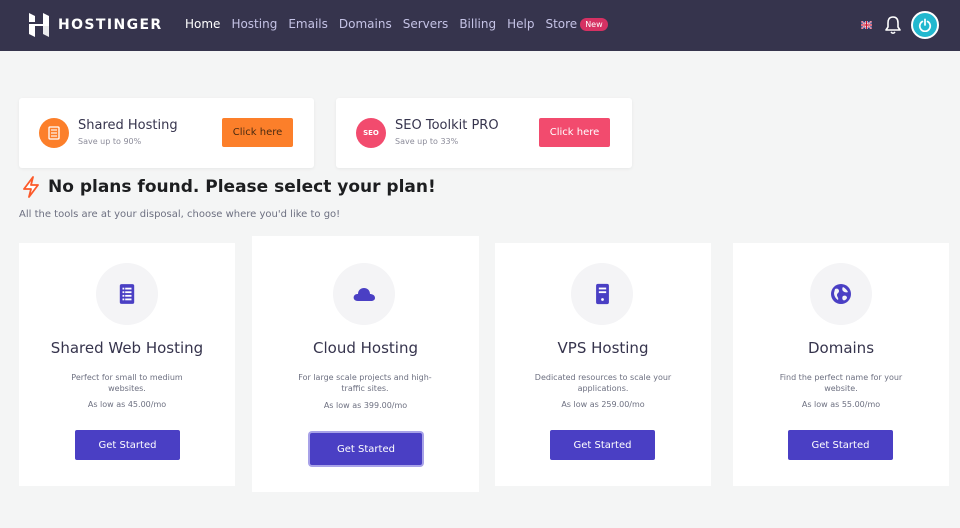  I want to click on nav-item-servers: Servers, so click(426, 24).